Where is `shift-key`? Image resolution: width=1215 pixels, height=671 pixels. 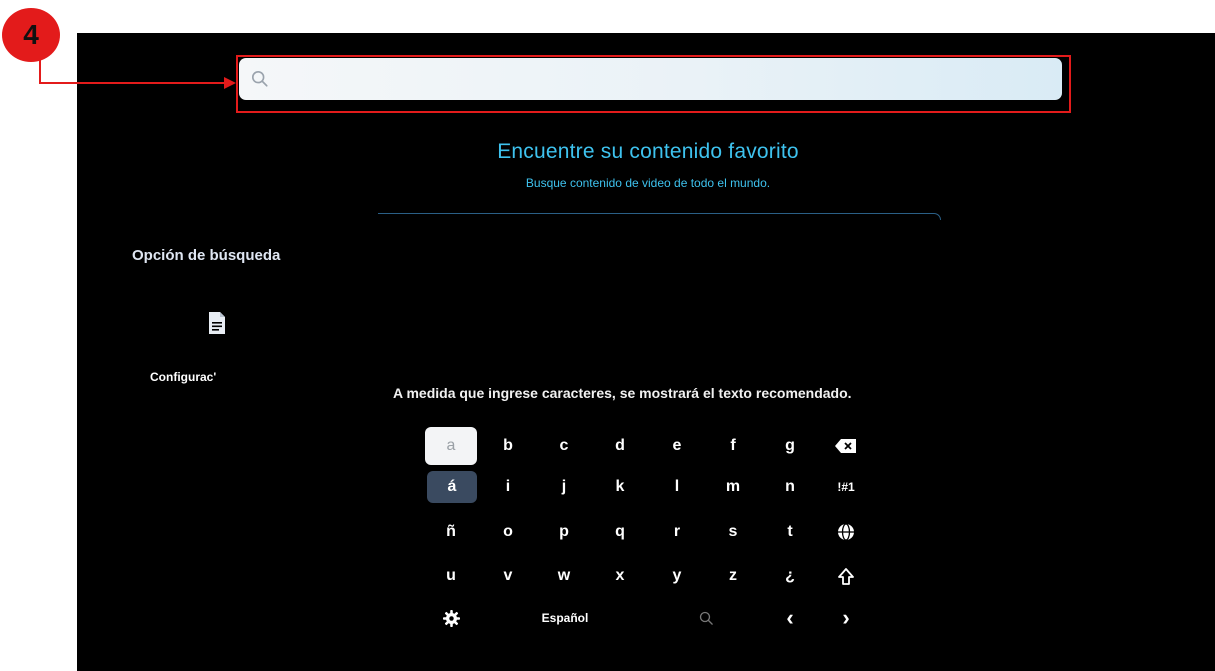 shift-key is located at coordinates (846, 576).